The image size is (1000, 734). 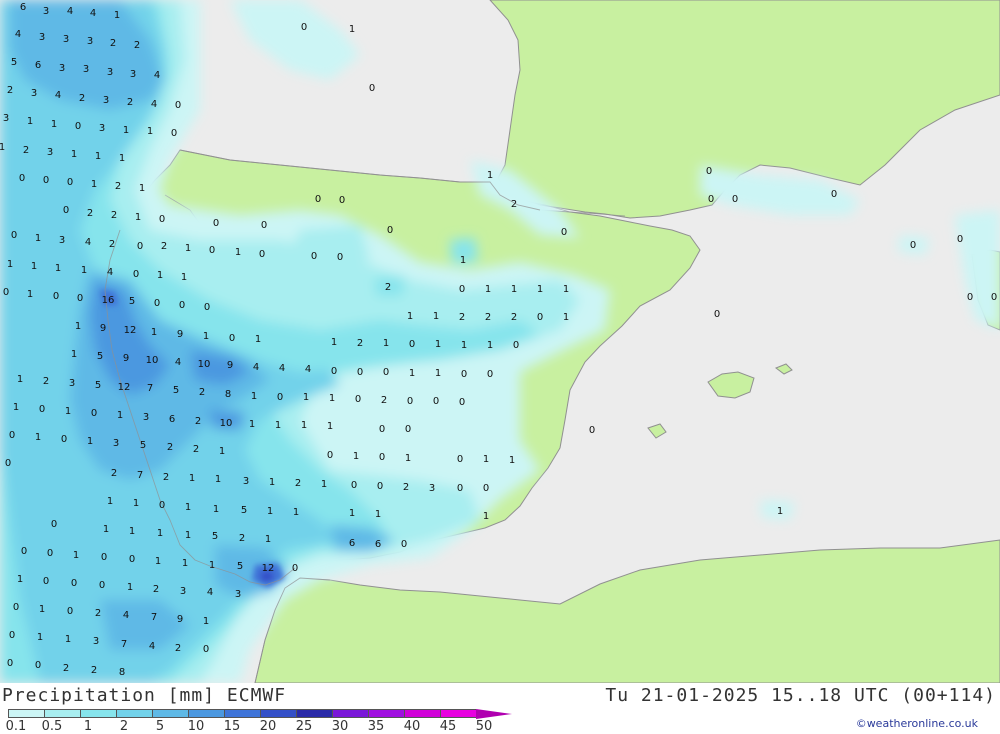 I want to click on precip-value: 12, so click(x=130, y=330).